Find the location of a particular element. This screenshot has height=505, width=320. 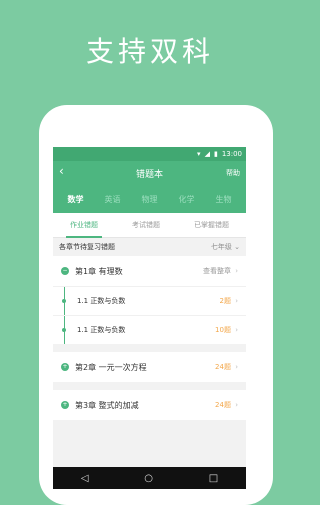

subject-tab-physics: 物理 is located at coordinates (150, 199).